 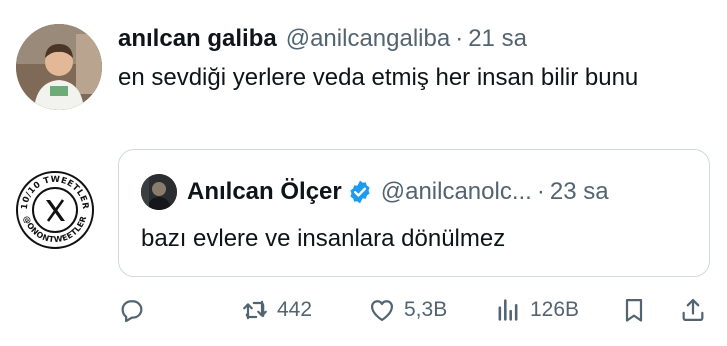 What do you see at coordinates (197, 39) in the screenshot?
I see `author-name: anılcan galiba` at bounding box center [197, 39].